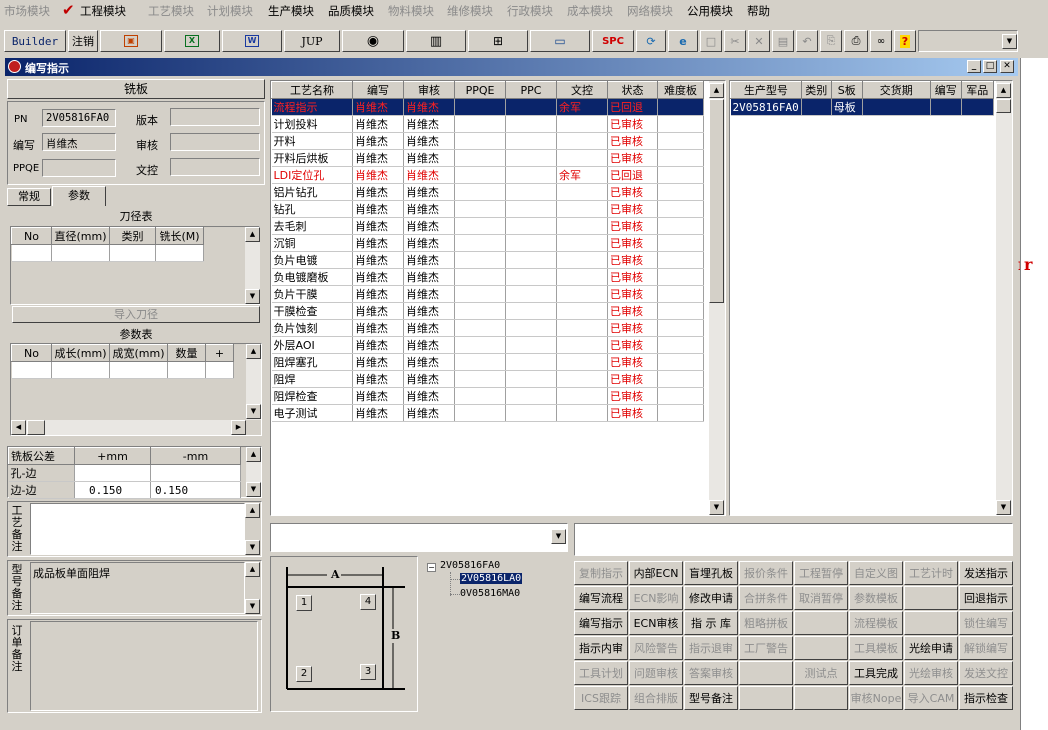  What do you see at coordinates (876, 648) in the screenshot?
I see `action-button-3-5: 工具模板` at bounding box center [876, 648].